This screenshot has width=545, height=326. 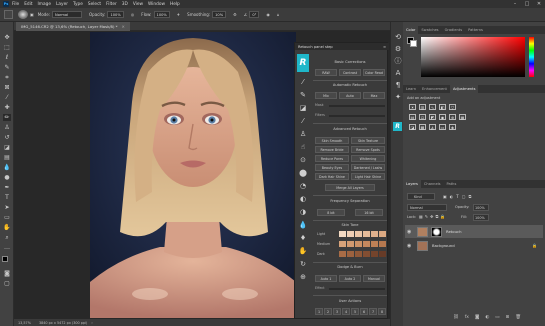 I want to click on menu-select: Select, so click(x=94, y=4).